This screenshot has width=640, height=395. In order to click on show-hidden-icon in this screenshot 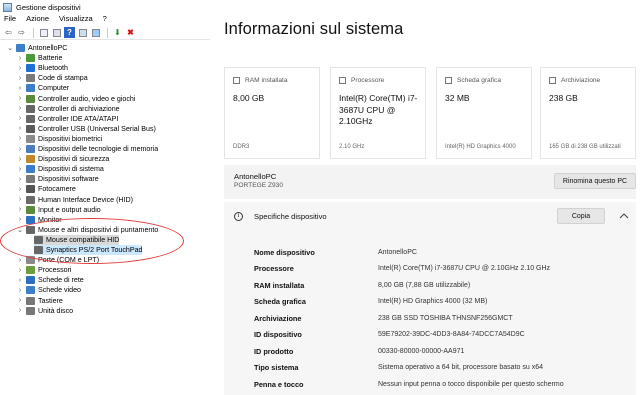, I will do `click(56, 32)`.